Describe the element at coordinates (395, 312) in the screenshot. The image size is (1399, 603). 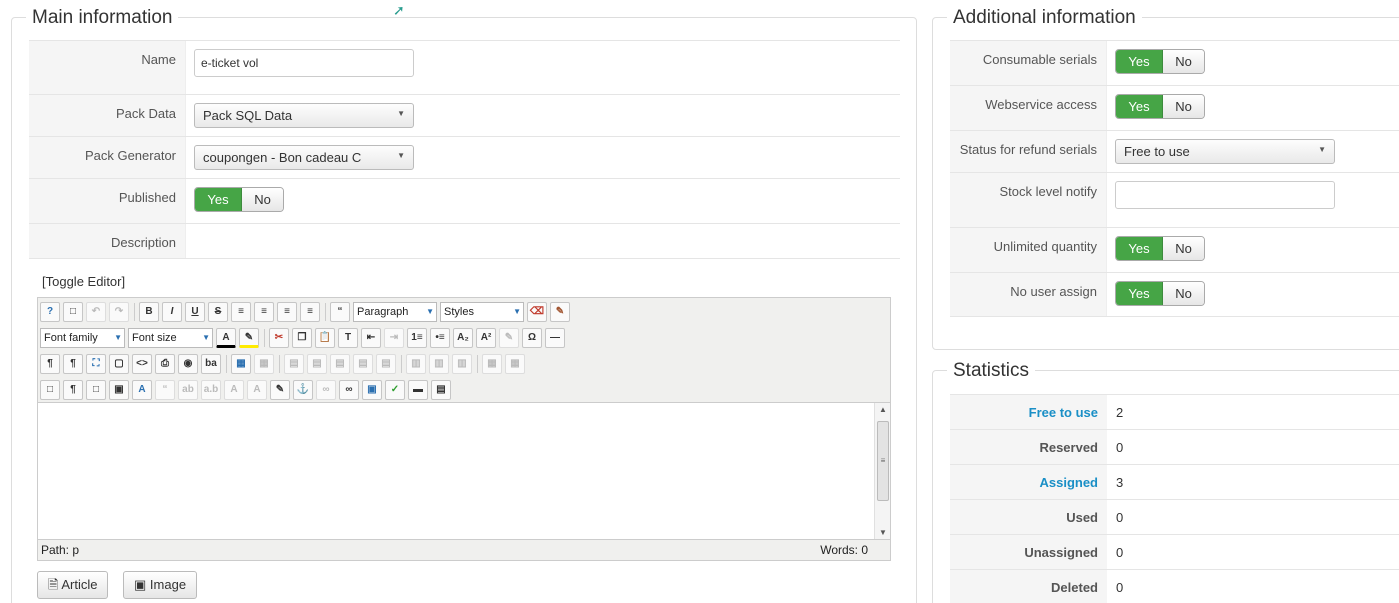
I see `block-format-select: Paragraph ▼` at that location.